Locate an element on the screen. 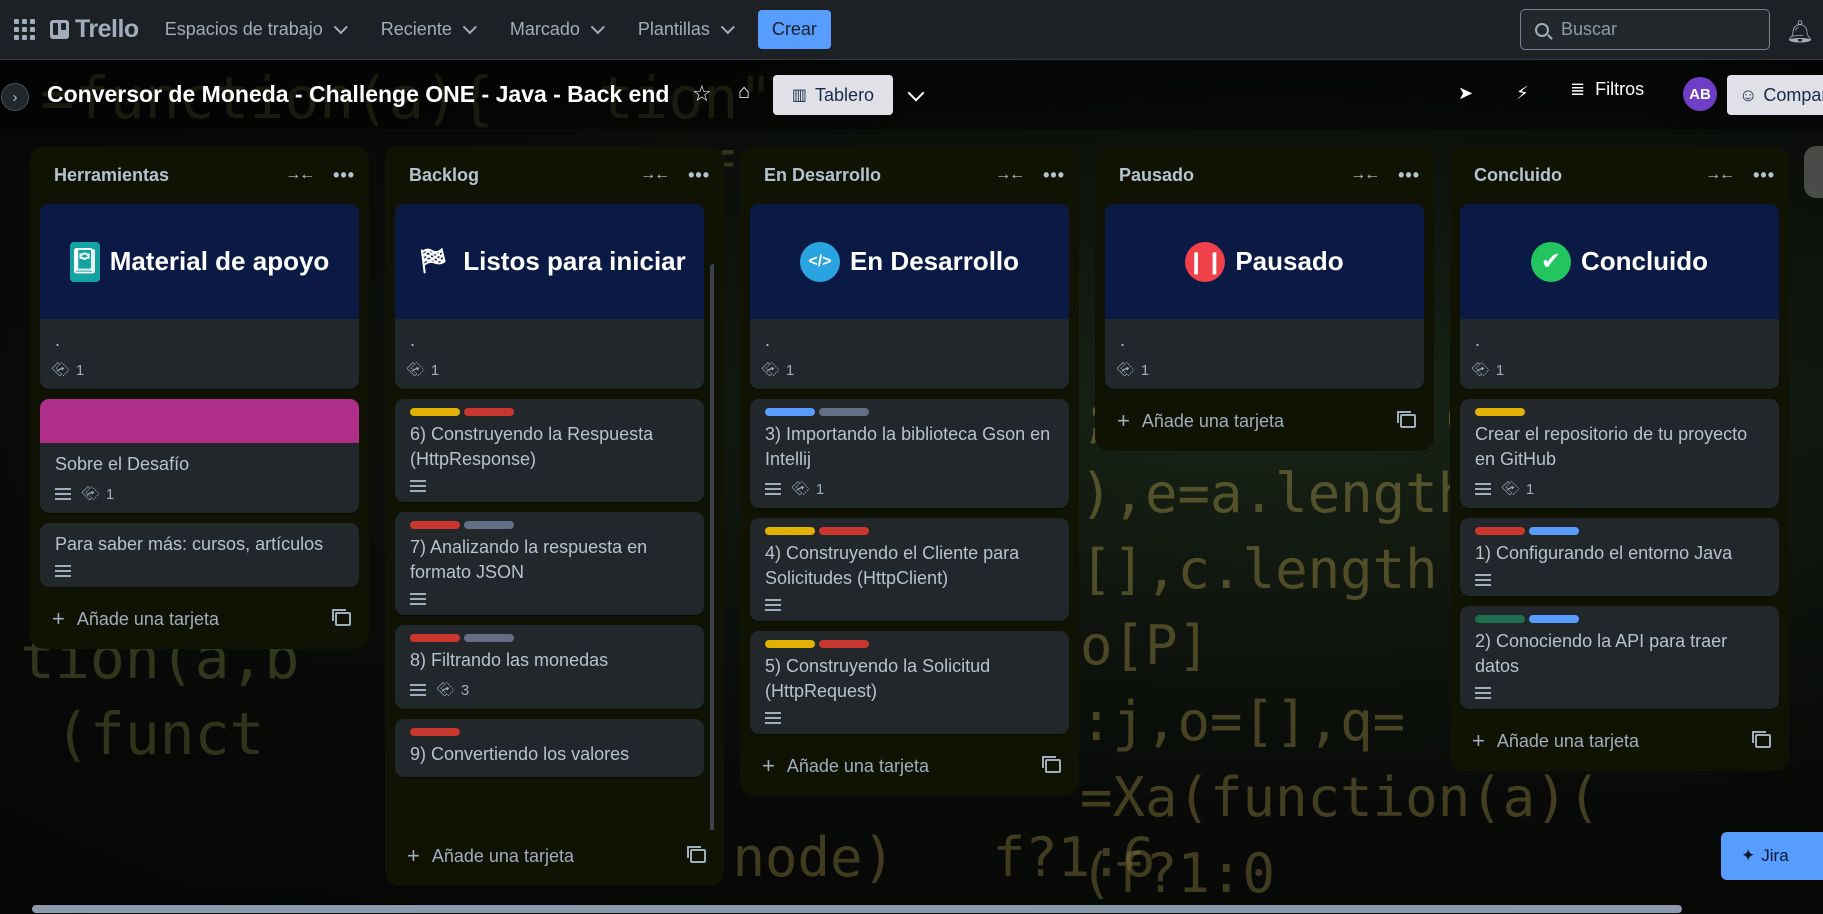 The image size is (1823, 914). card-concluido-cover: ✔ Concluido . ⎘ 1 is located at coordinates (1619, 296).